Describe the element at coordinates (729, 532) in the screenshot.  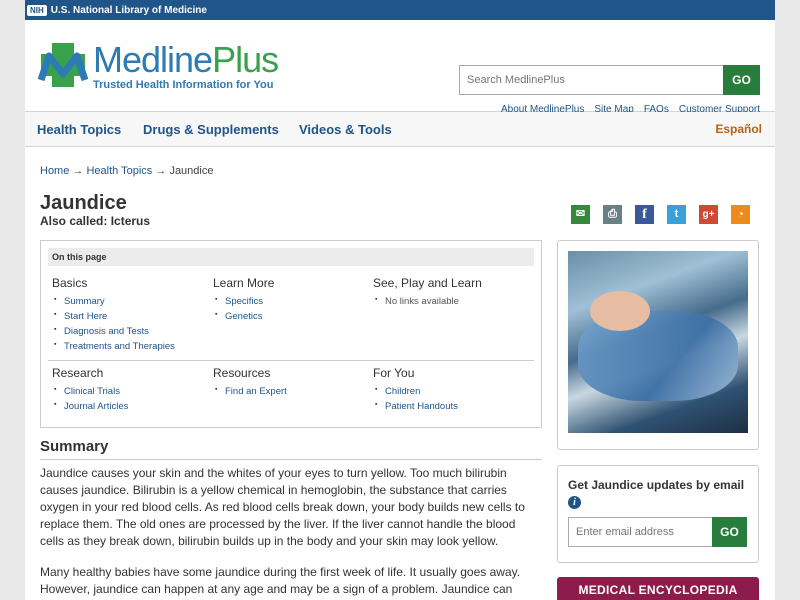
I see `email-go-button: GO` at that location.